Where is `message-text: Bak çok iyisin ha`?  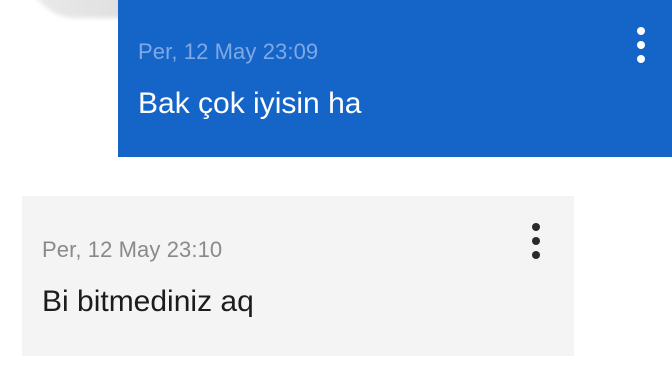
message-text: Bak çok iyisin ha is located at coordinates (250, 103).